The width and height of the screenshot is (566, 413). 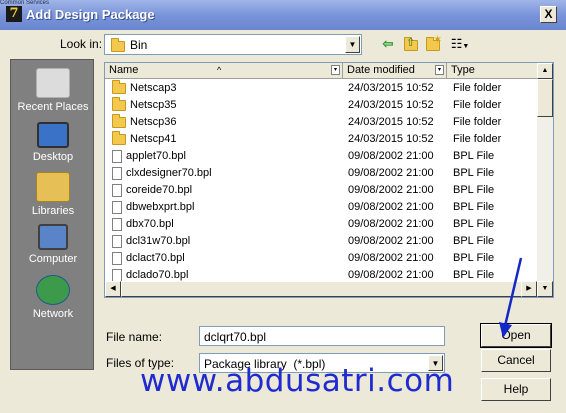 I want to click on folder-row: Netscp35 24/03/2015 10:52 File folder, so click(x=322, y=105).